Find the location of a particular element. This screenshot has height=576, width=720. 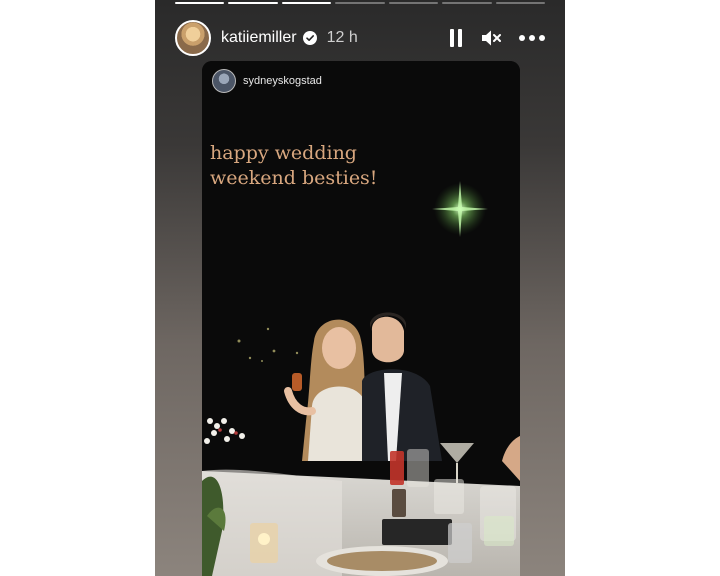

caption-line: happy wedding is located at coordinates (283, 153).